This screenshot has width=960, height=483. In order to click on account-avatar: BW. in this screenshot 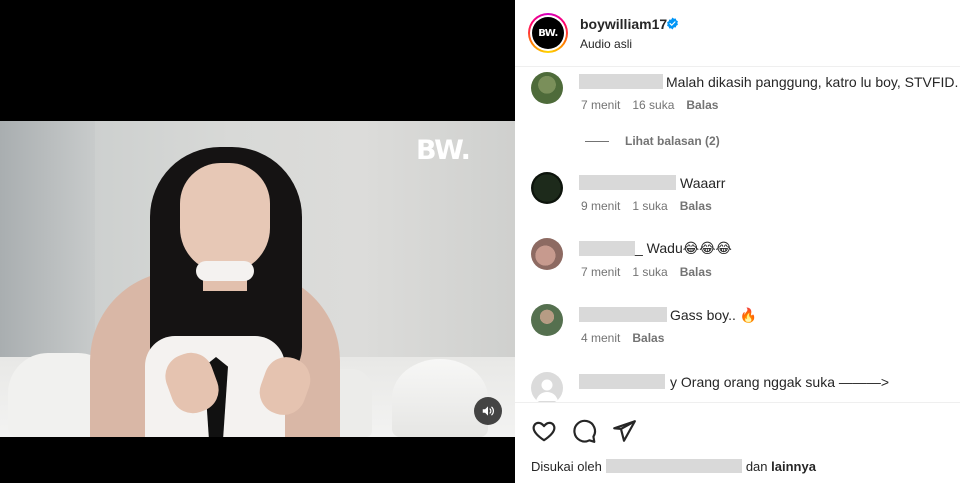, I will do `click(548, 33)`.